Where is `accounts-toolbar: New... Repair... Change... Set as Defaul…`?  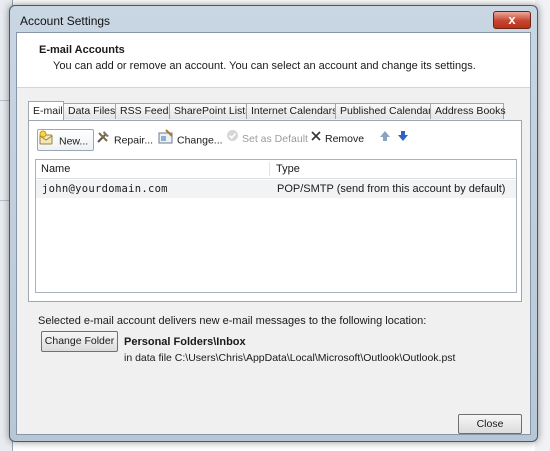 accounts-toolbar: New... Repair... Change... Set as Defaul… is located at coordinates (277, 140).